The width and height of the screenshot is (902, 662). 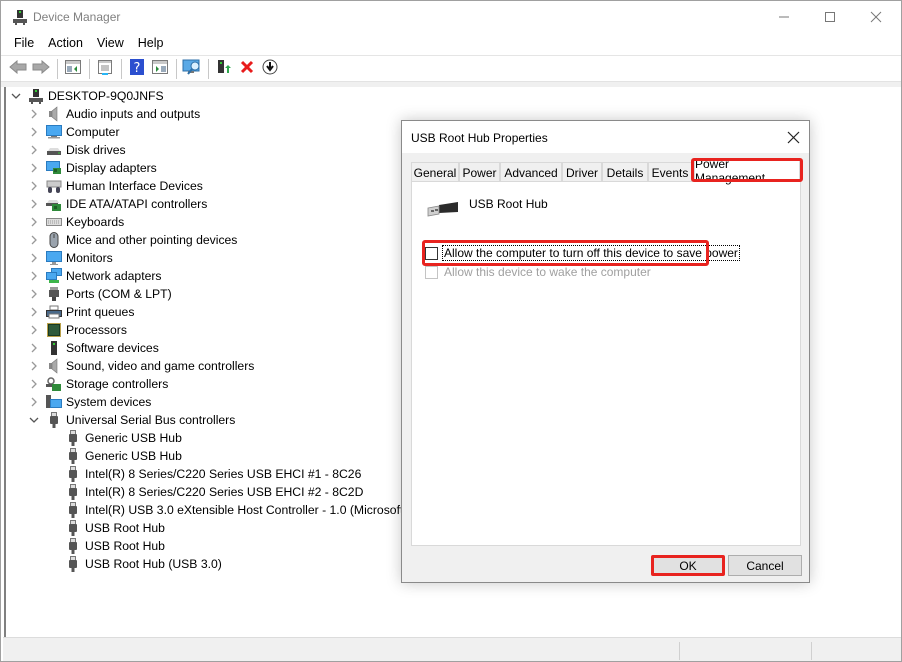 I want to click on tree-category: Software devices, so click(x=93, y=348).